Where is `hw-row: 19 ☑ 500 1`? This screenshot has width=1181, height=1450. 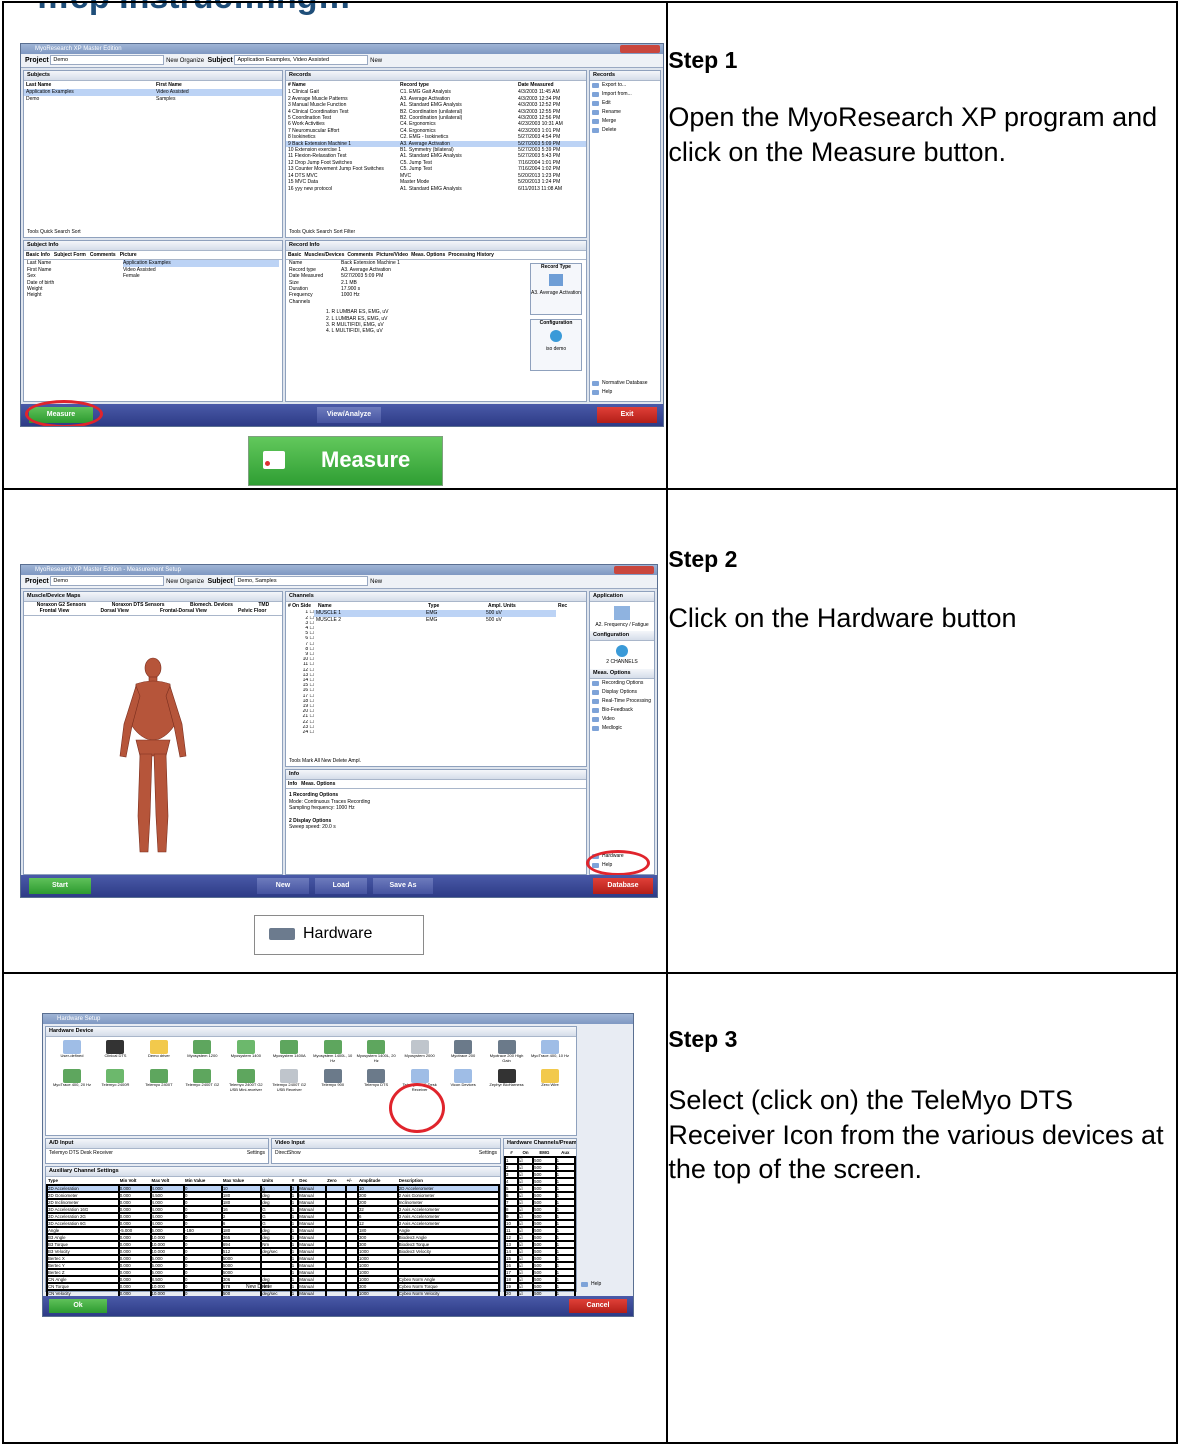
hw-row: 19 ☑ 500 1 is located at coordinates (540, 1286).